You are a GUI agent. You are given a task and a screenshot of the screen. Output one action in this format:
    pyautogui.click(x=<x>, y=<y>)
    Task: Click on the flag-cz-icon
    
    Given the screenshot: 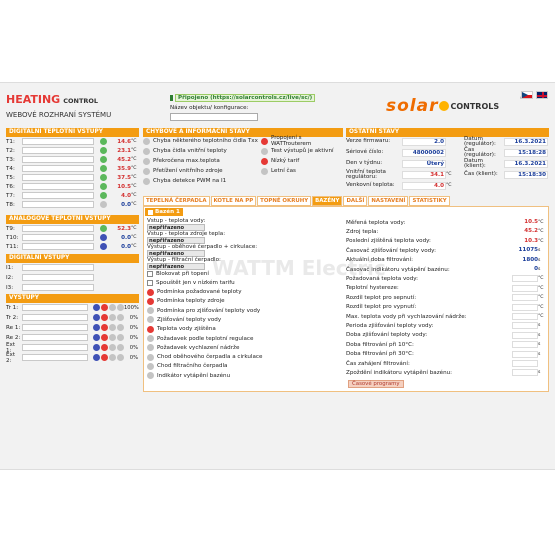 What is the action you would take?
    pyautogui.click(x=527, y=95)
    